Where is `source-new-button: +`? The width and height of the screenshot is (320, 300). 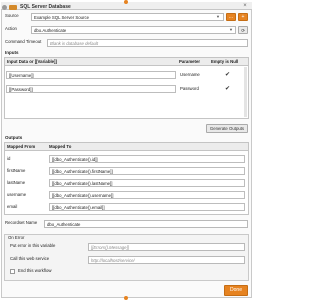
source-new-button: + is located at coordinates (243, 17).